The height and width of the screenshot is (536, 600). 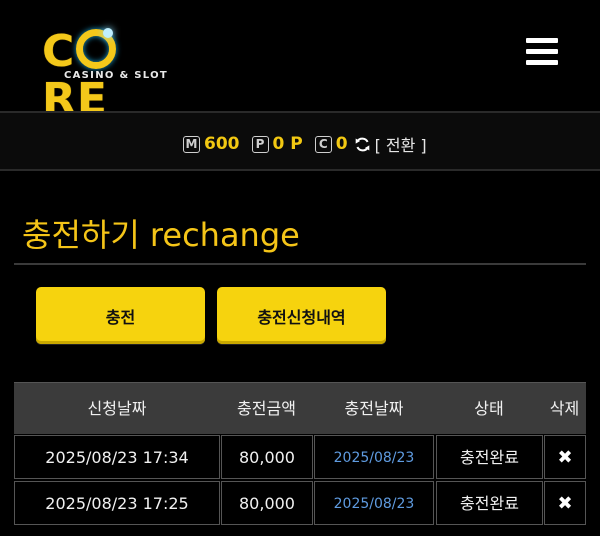 What do you see at coordinates (222, 144) in the screenshot?
I see `money-value: 600` at bounding box center [222, 144].